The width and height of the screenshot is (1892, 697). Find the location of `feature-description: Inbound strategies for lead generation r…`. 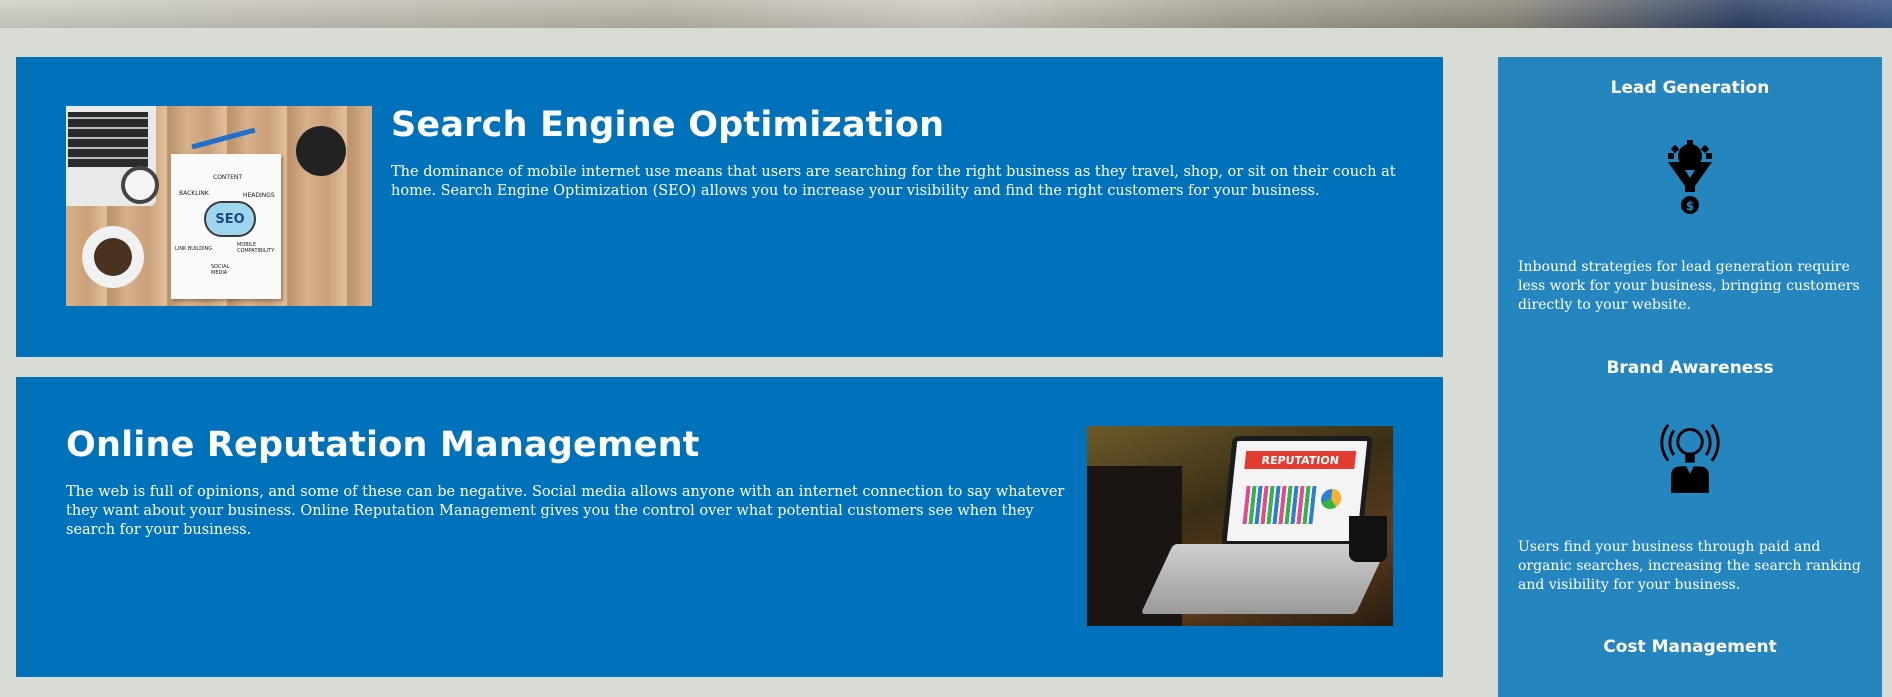

feature-description: Inbound strategies for lead generation r… is located at coordinates (1689, 286).